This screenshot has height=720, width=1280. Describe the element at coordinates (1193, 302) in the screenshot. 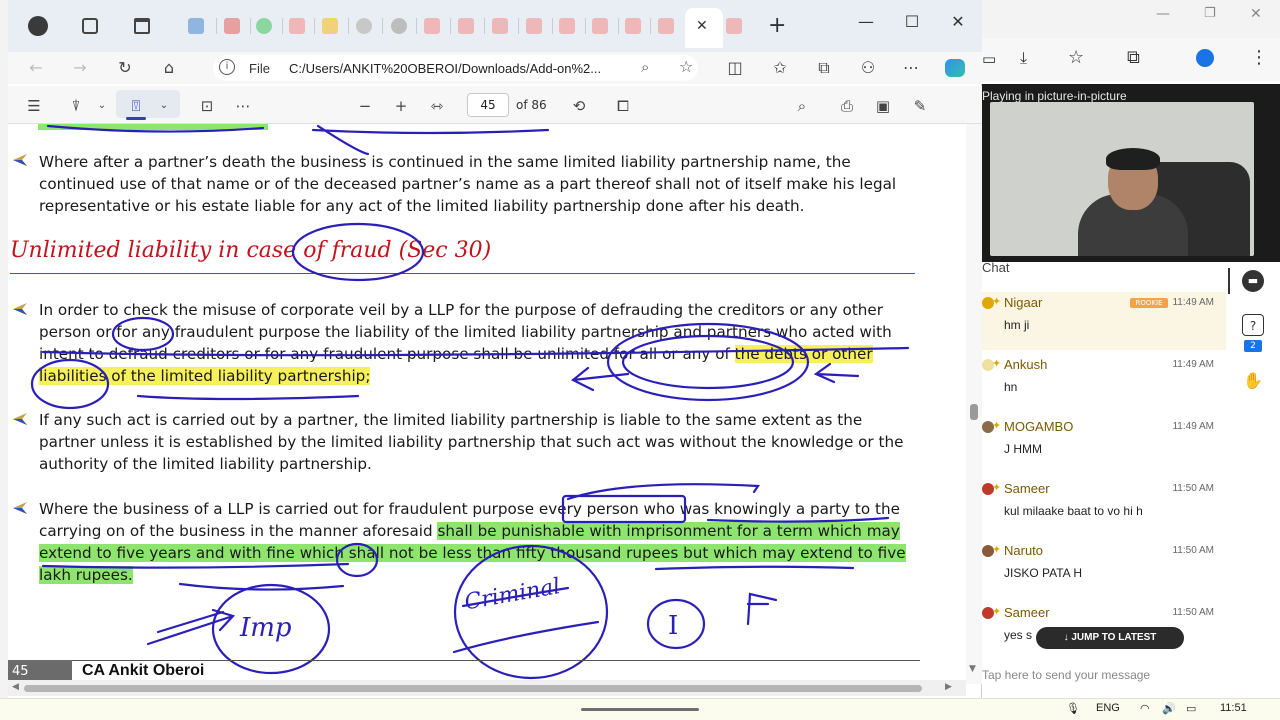

I see `timestamp: 11:49 AM` at that location.